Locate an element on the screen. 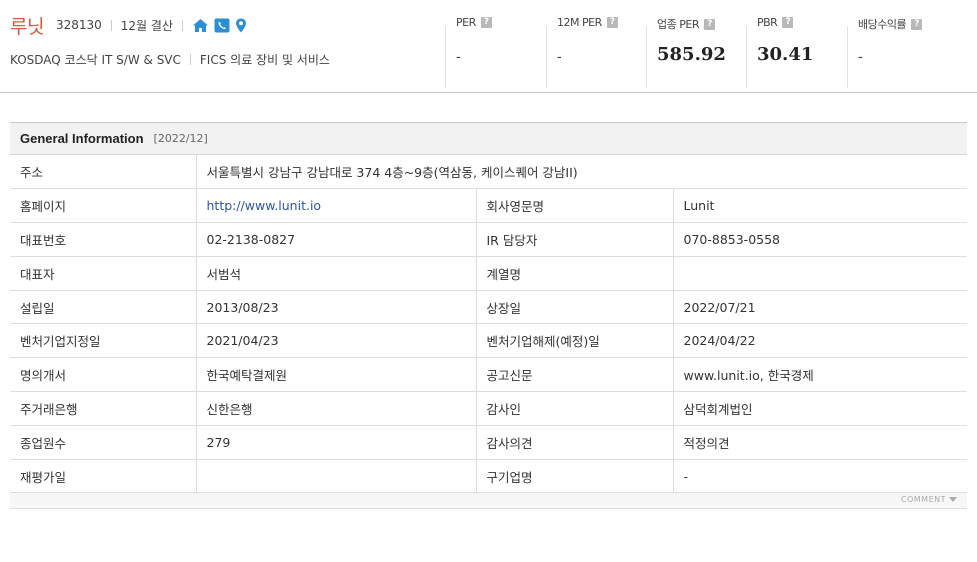 This screenshot has width=977, height=562. row-label: 대표자 is located at coordinates (103, 273).